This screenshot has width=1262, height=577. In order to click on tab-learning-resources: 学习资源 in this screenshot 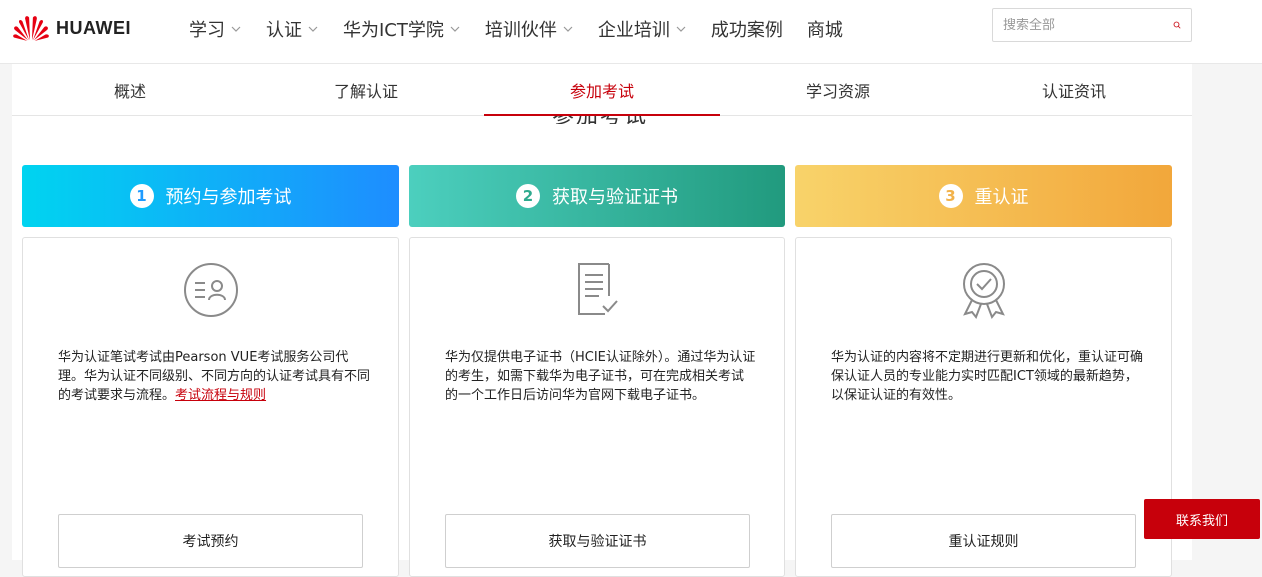, I will do `click(838, 89)`.